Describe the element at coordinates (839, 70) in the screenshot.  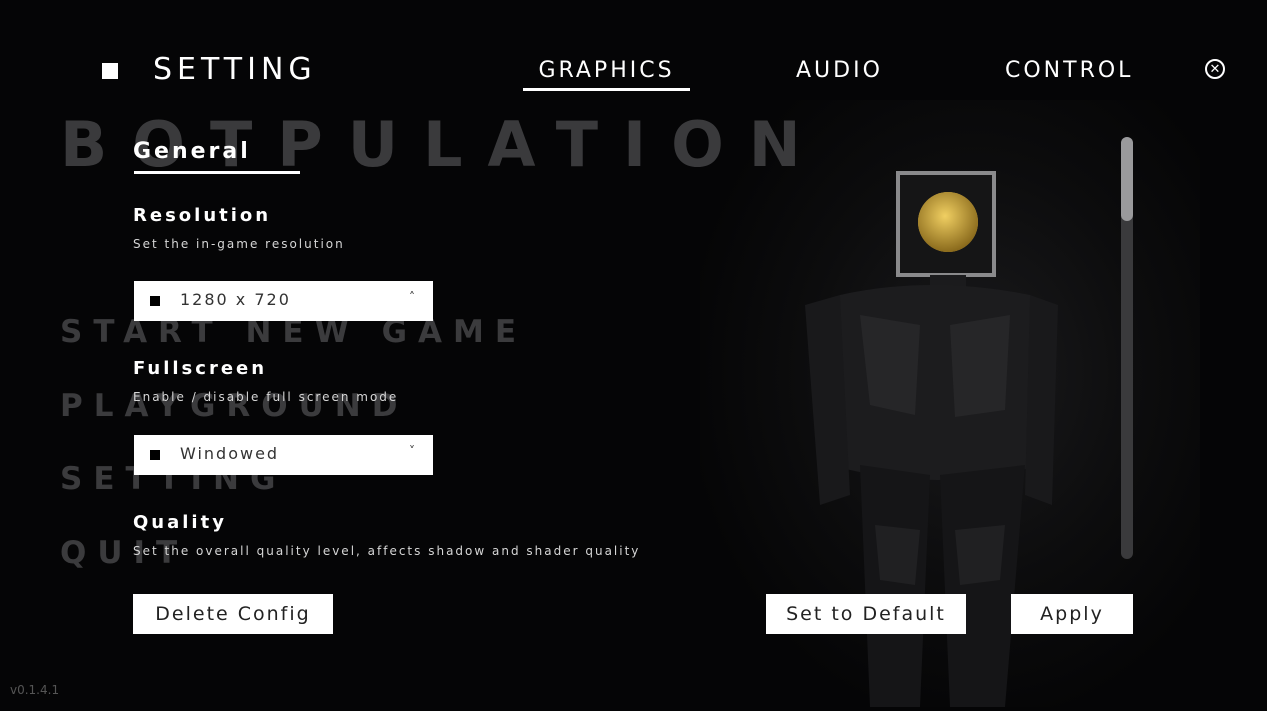
I see `tab-audio: AUDIO` at that location.